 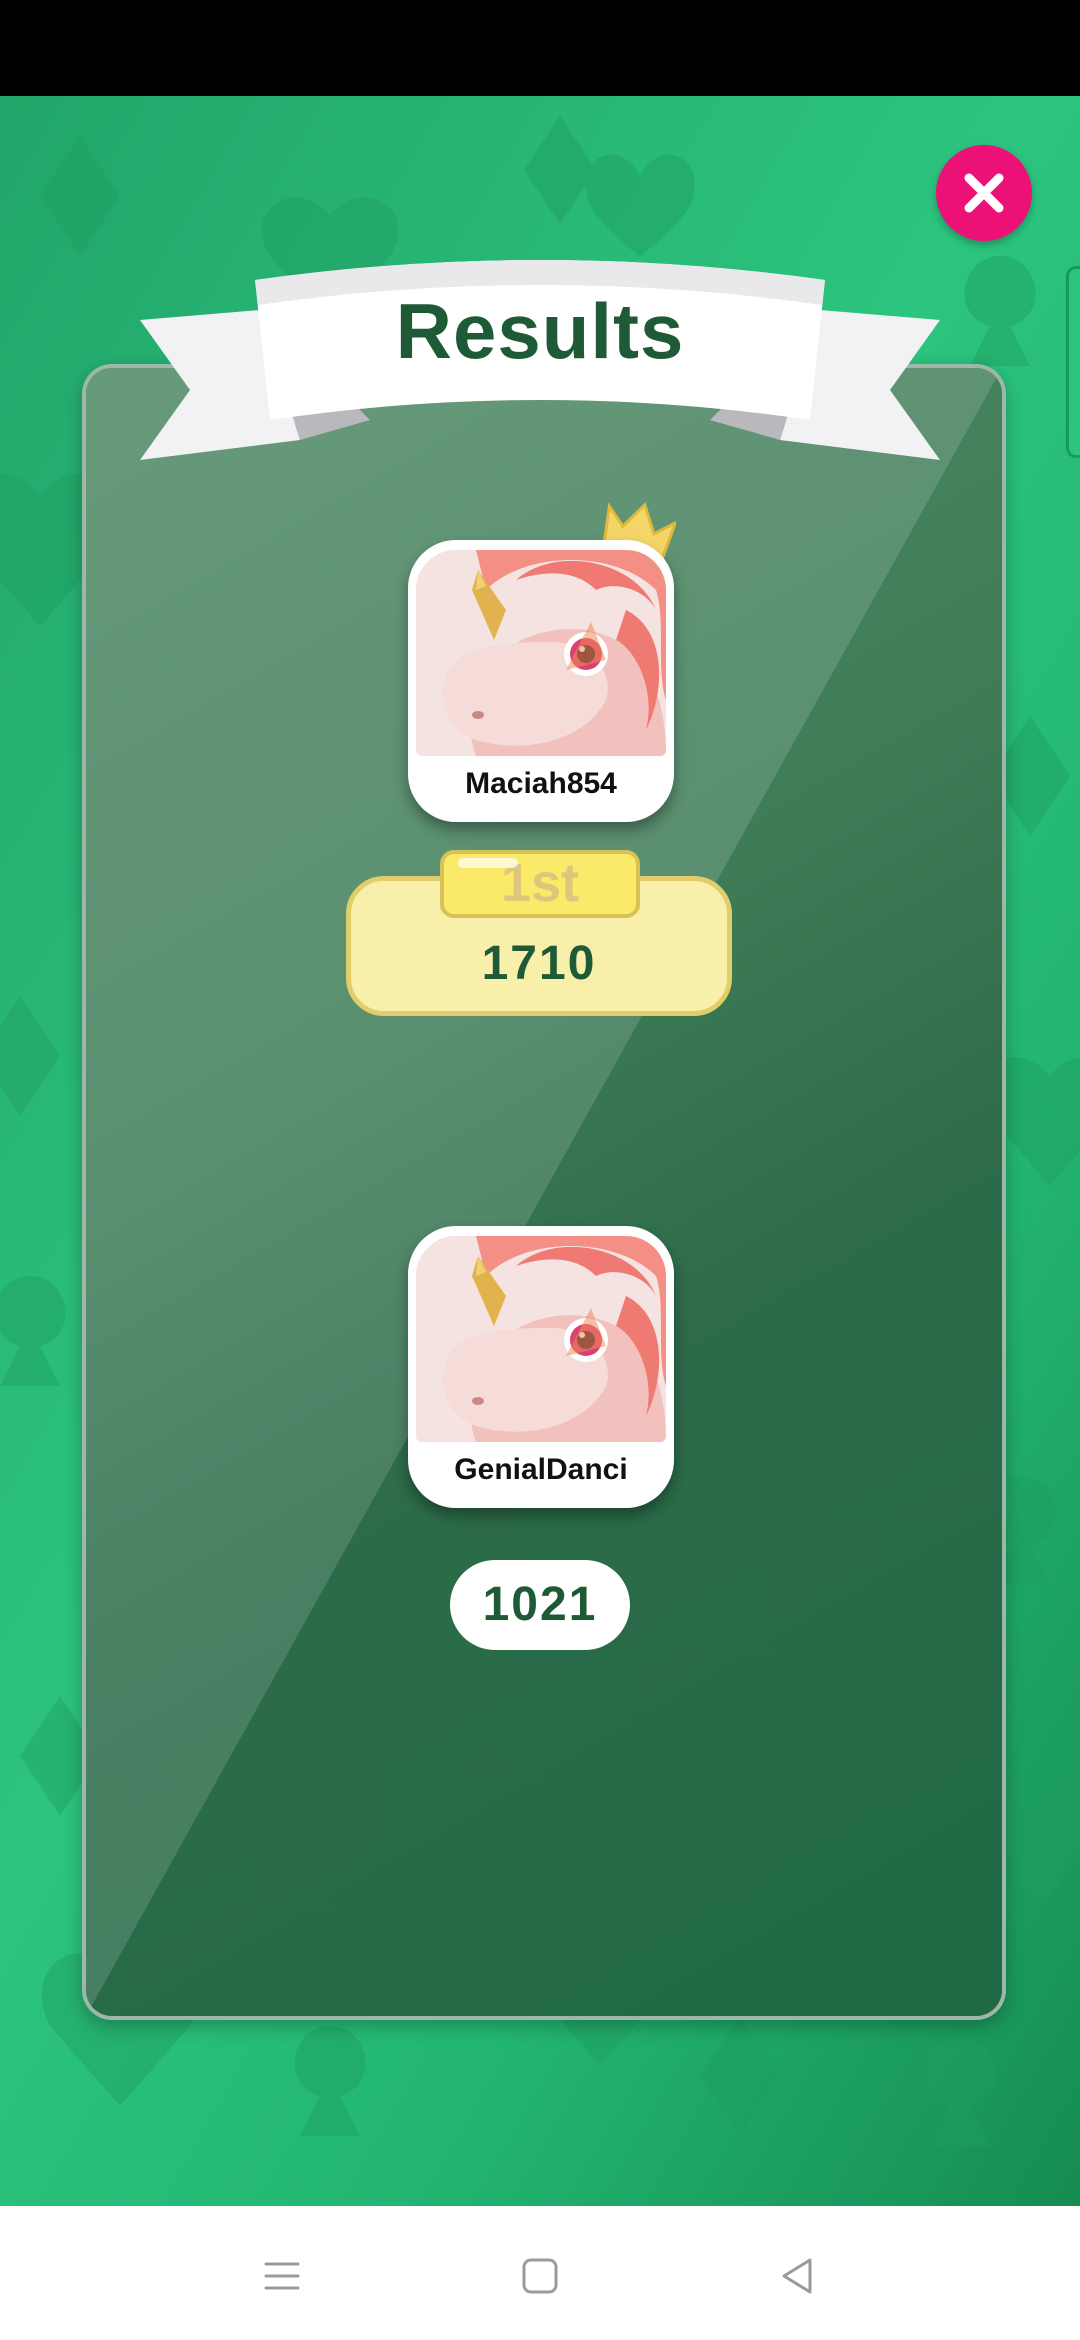 I want to click on player-name: Maciah854, so click(x=541, y=783).